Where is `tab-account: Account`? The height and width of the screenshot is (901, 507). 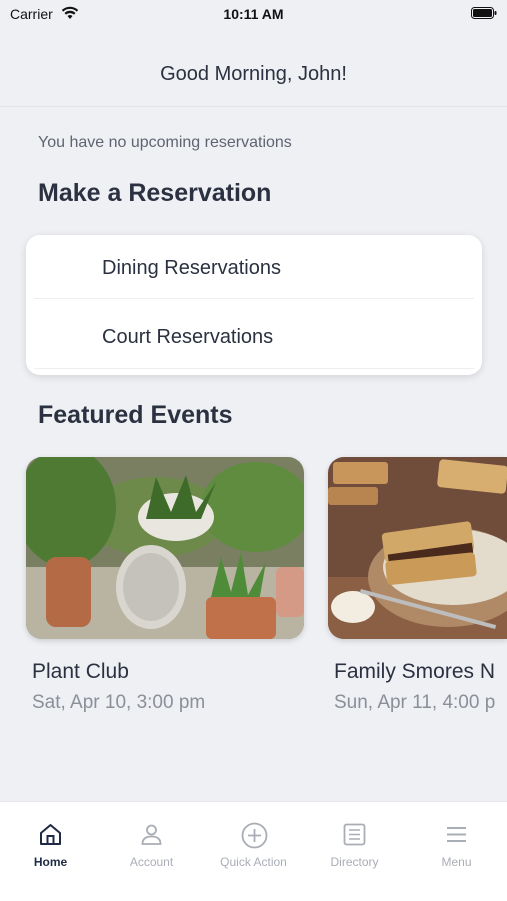 tab-account: Account is located at coordinates (151, 842).